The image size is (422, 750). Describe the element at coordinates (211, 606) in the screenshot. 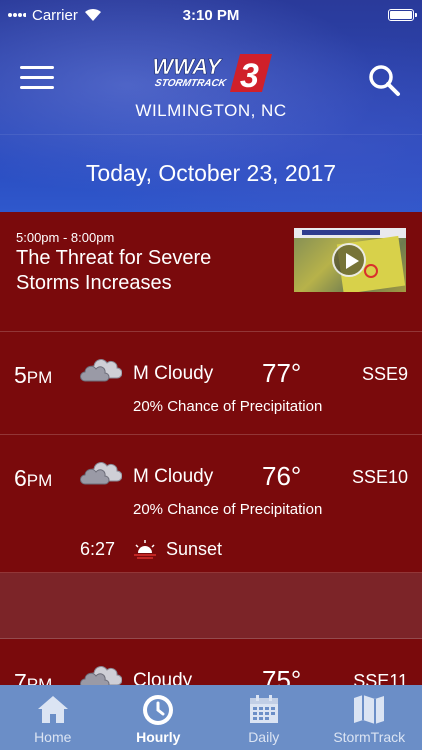

I see `night-divider-band` at that location.